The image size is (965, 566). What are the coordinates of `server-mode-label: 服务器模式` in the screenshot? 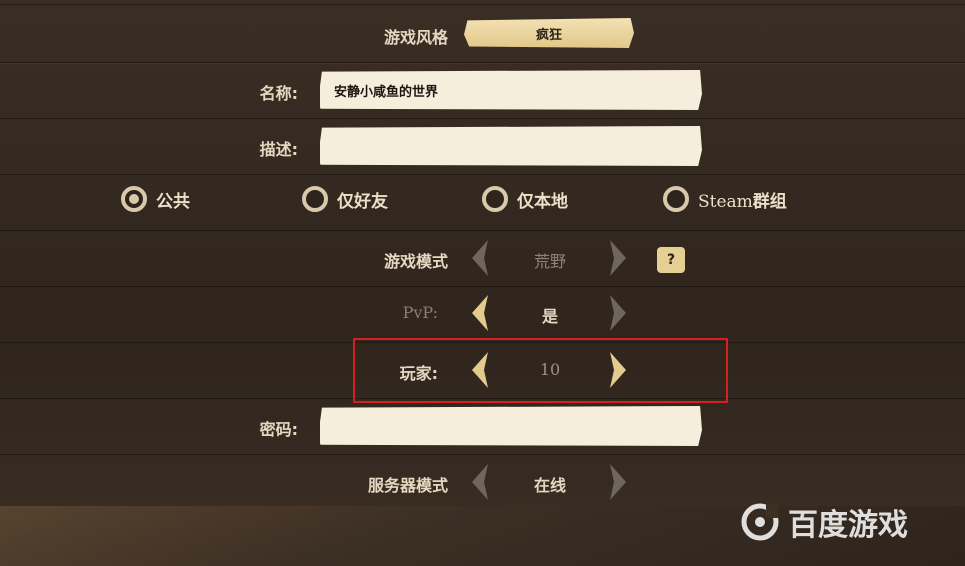 It's located at (407, 485).